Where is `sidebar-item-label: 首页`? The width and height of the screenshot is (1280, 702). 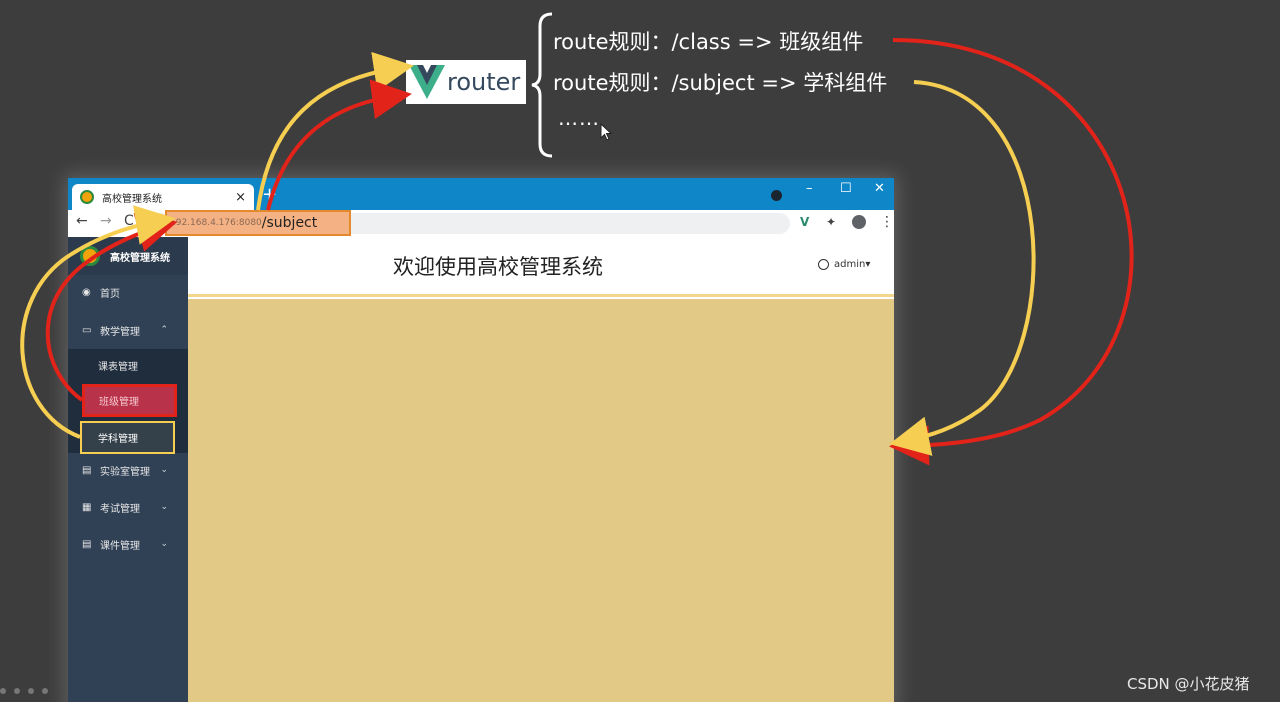 sidebar-item-label: 首页 is located at coordinates (110, 294).